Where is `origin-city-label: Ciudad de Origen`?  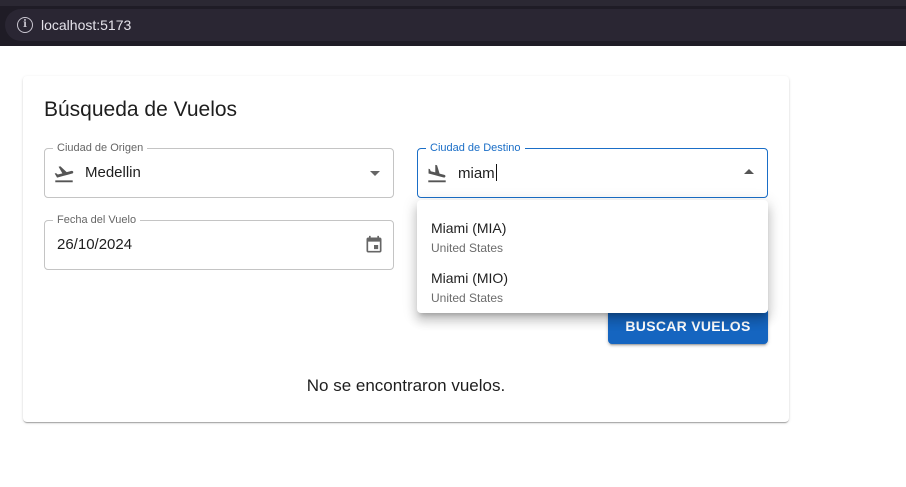
origin-city-label: Ciudad de Origen is located at coordinates (100, 148).